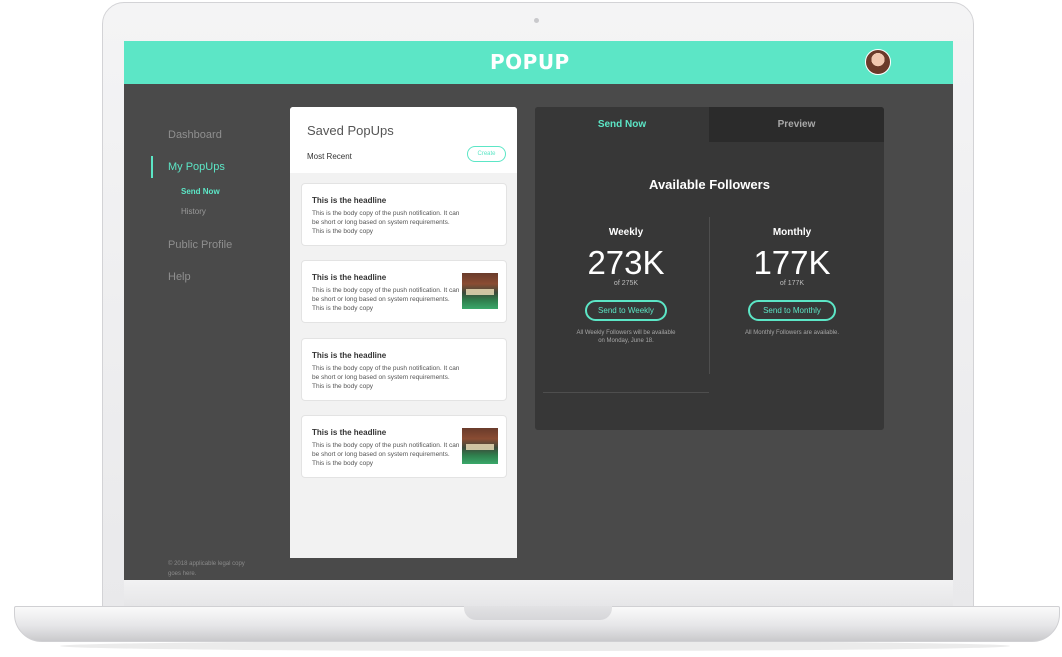  What do you see at coordinates (193, 211) in the screenshot?
I see `sidebar-subitem-history: History` at bounding box center [193, 211].